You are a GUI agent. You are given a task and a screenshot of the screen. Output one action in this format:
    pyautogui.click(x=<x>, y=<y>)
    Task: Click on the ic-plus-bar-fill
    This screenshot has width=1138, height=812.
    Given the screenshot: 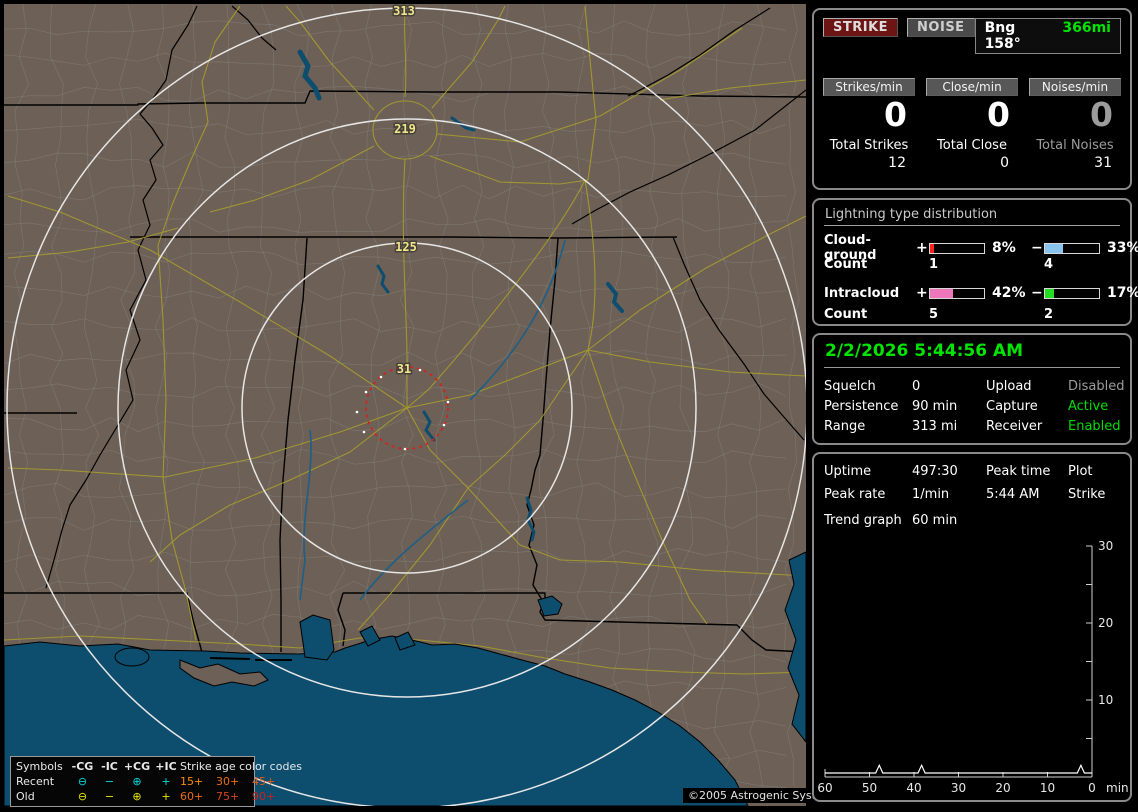 What is the action you would take?
    pyautogui.click(x=941, y=293)
    